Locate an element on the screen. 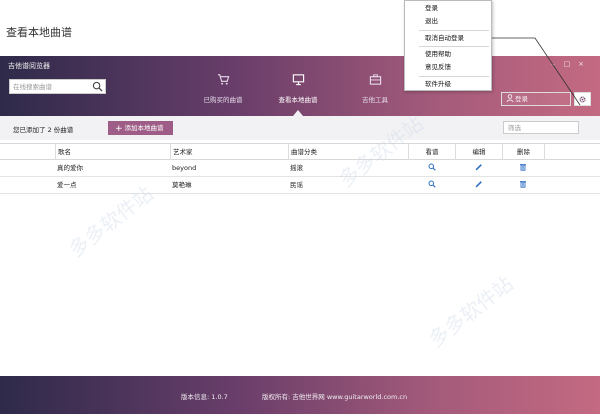  minimize-button: – is located at coordinates (553, 64).